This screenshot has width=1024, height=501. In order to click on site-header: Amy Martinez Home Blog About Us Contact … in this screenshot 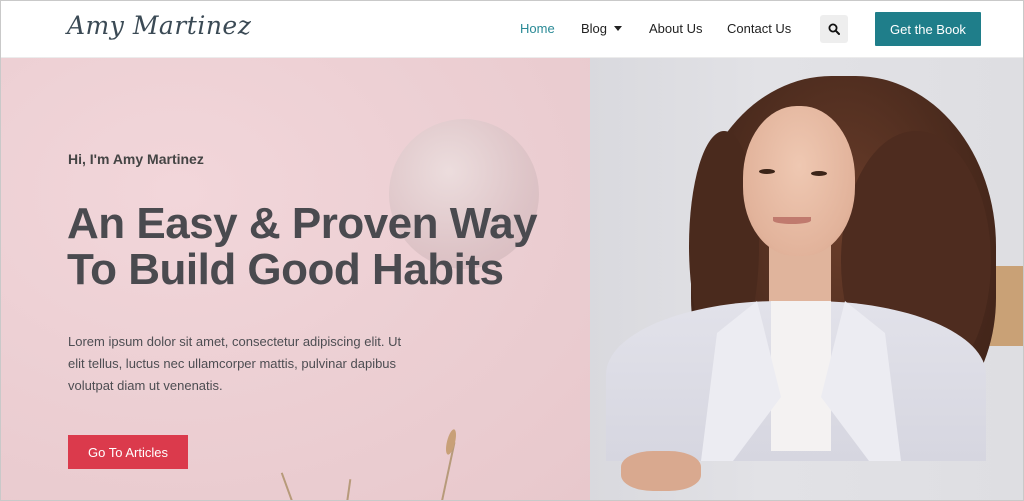, I will do `click(512, 29)`.